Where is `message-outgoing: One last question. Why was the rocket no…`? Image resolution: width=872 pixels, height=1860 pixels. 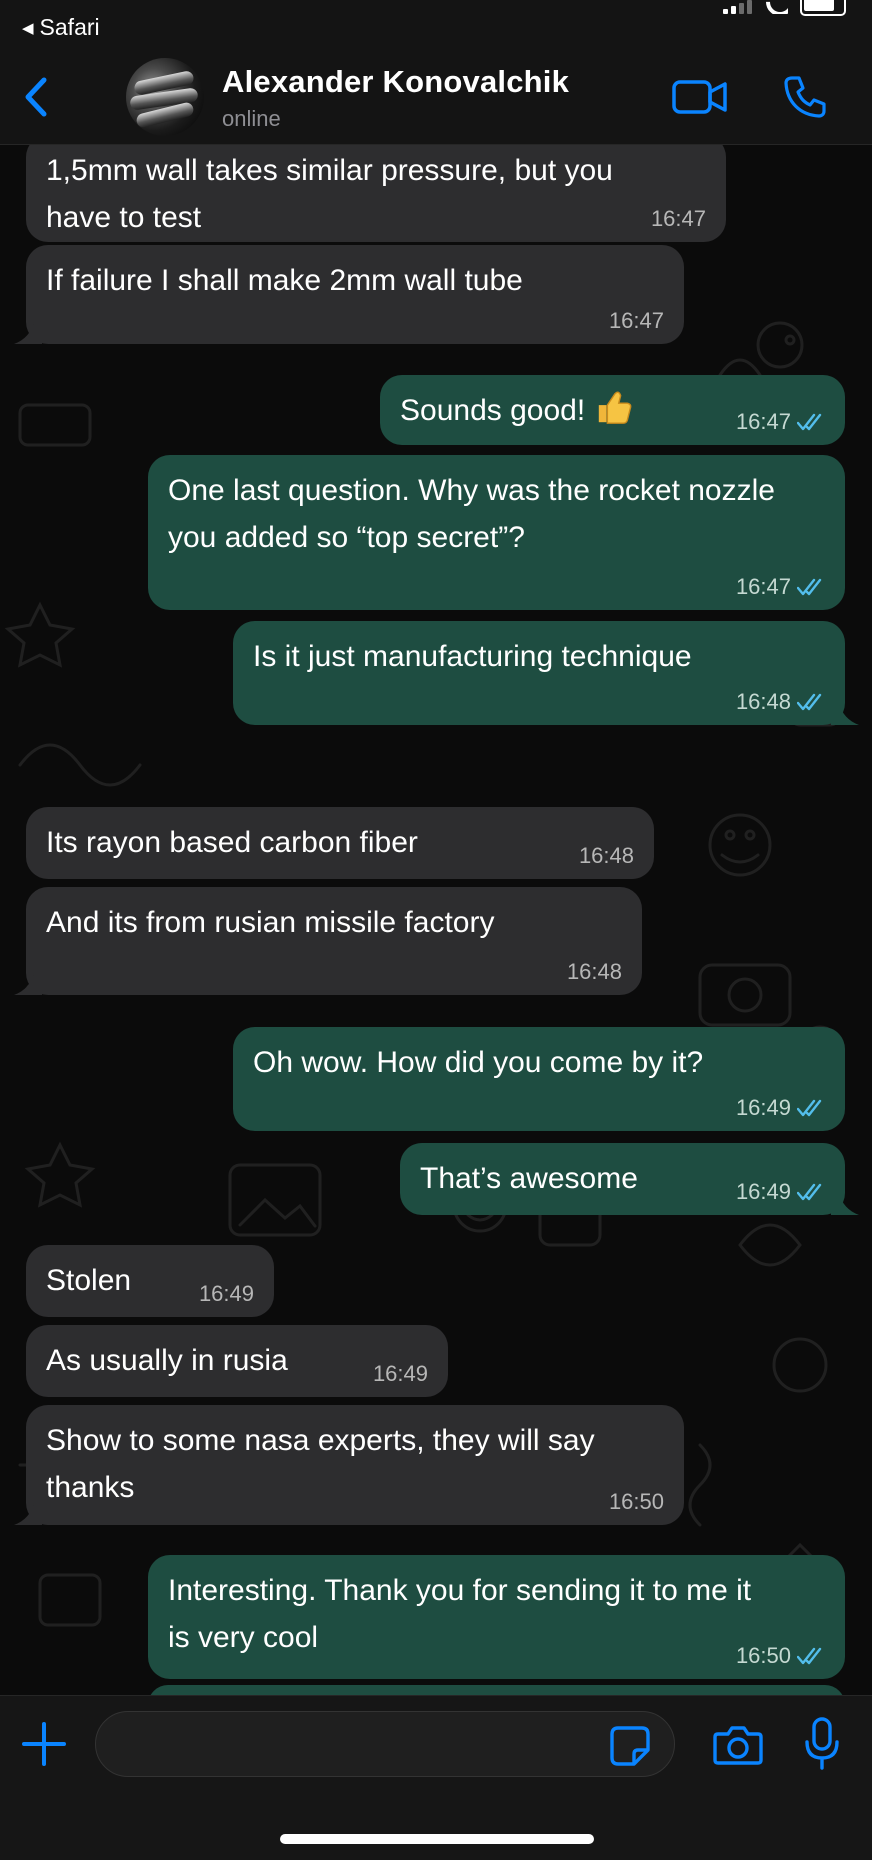 message-outgoing: One last question. Why was the rocket no… is located at coordinates (496, 532).